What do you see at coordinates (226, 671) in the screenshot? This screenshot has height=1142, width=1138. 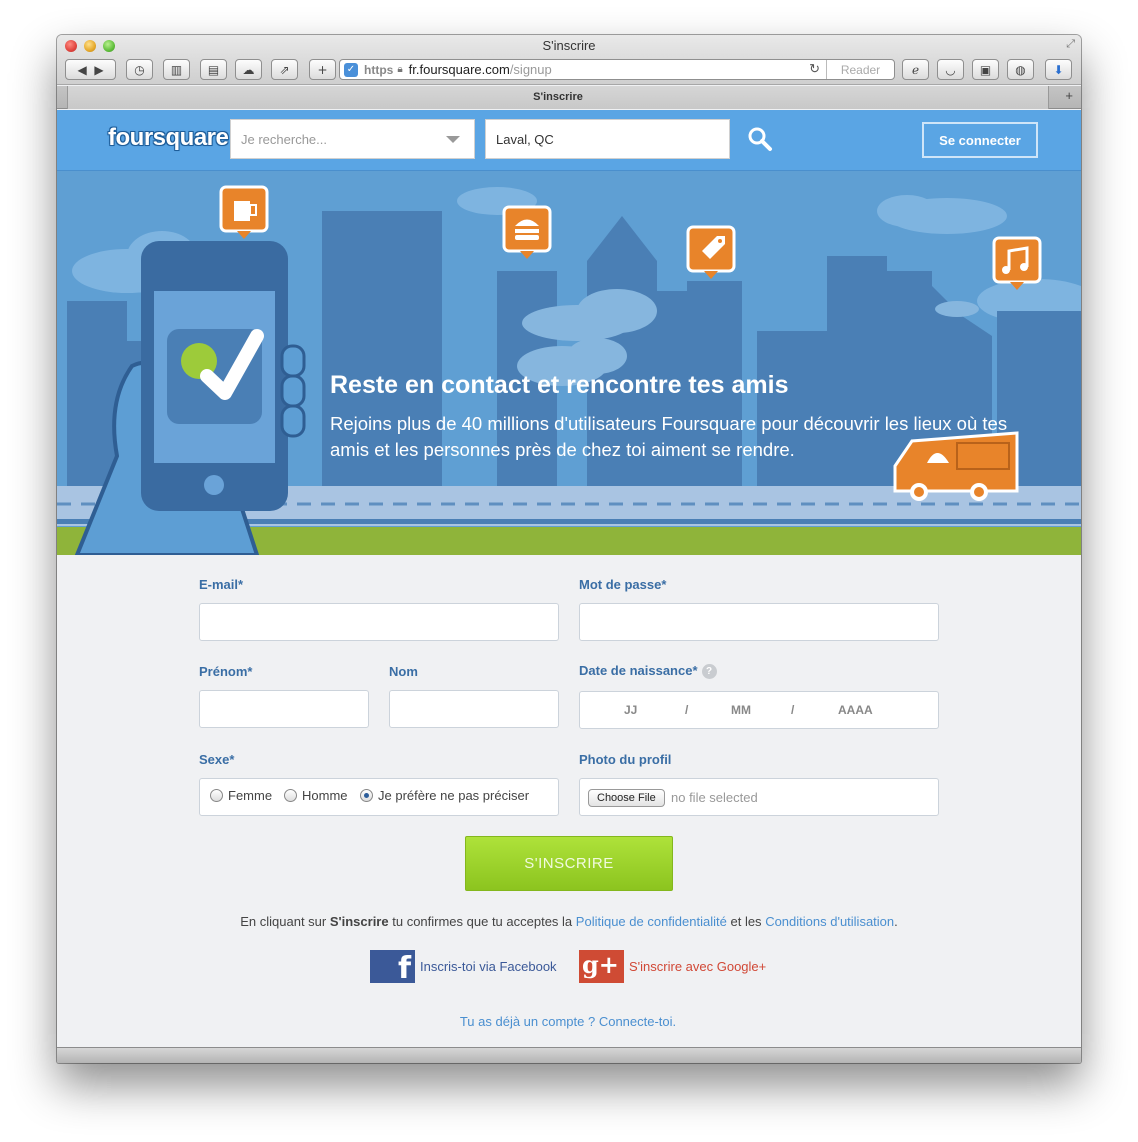 I see `firstname-label: Prénom*` at bounding box center [226, 671].